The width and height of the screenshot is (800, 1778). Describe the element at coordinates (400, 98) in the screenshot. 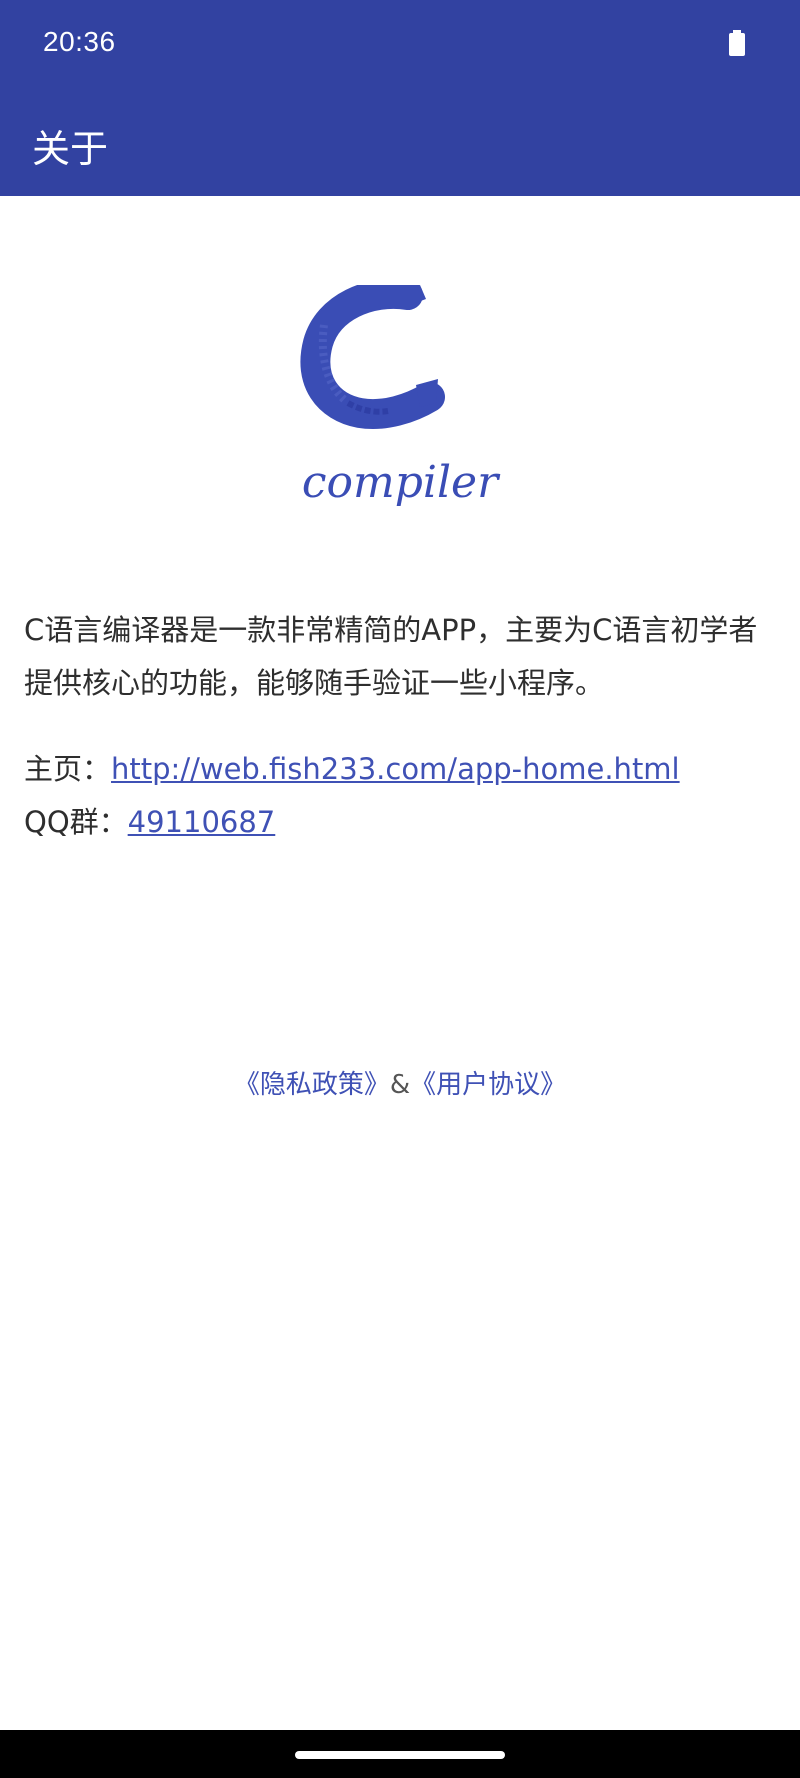

I see `app-bar: 20:36 关于` at that location.